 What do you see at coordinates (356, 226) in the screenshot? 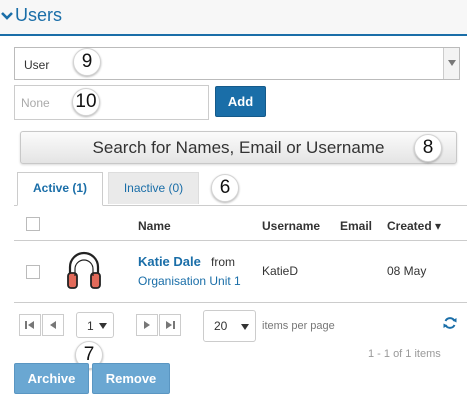
I see `column-header-email: Email` at bounding box center [356, 226].